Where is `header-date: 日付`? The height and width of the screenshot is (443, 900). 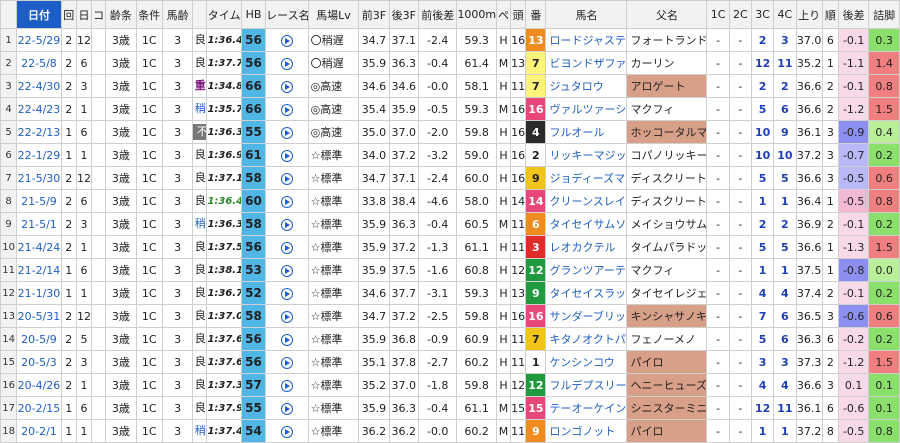 header-date: 日付 is located at coordinates (39, 14).